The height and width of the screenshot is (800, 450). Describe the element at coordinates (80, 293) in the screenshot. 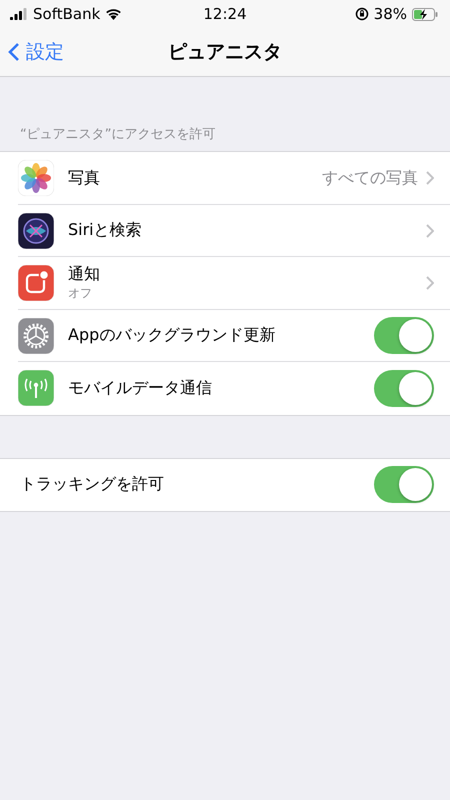

I see `row-subtitle: オフ` at that location.